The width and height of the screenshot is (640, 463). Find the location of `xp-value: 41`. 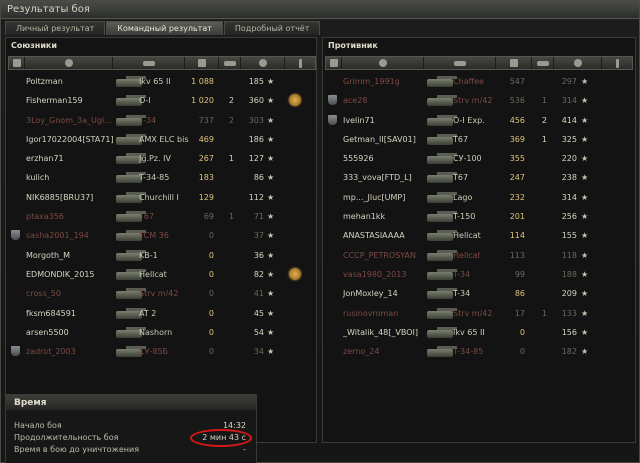

xp-value: 41 is located at coordinates (258, 294).